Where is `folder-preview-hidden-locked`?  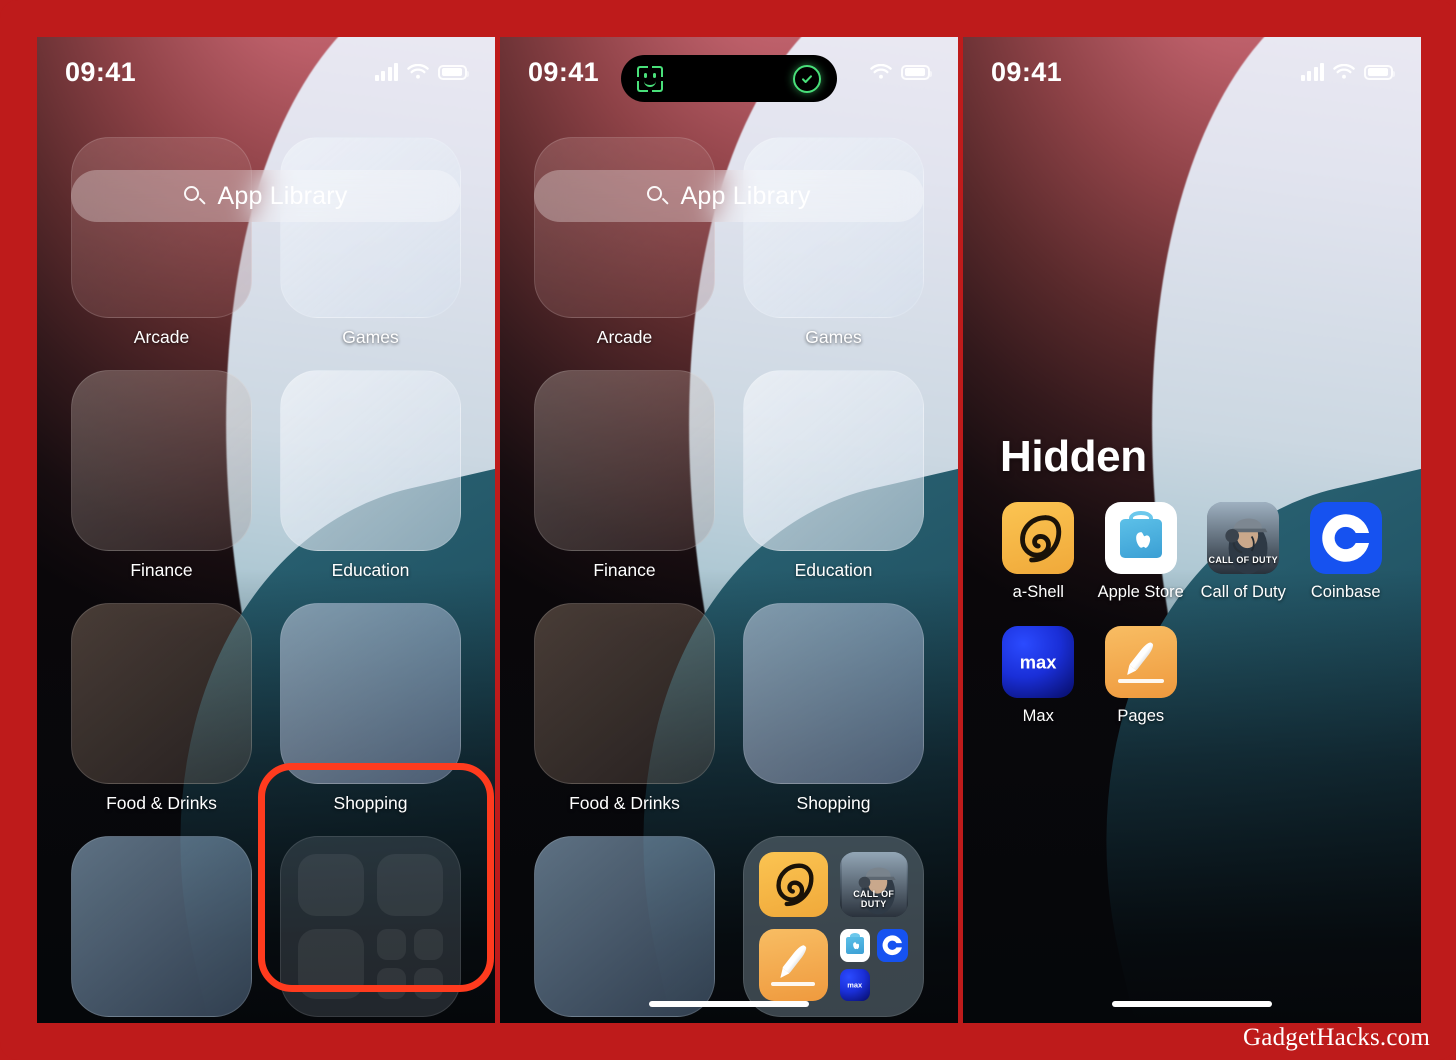 folder-preview-hidden-locked is located at coordinates (370, 926).